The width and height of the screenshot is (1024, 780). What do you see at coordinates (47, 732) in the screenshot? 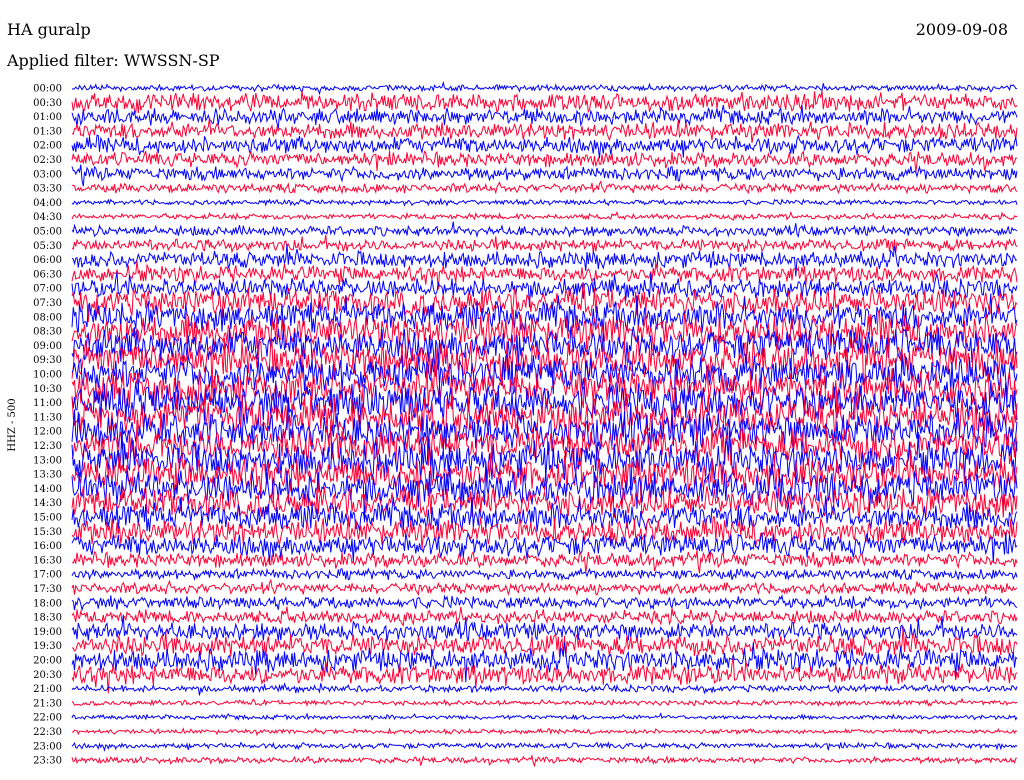
I see `time-label: 22:30` at bounding box center [47, 732].